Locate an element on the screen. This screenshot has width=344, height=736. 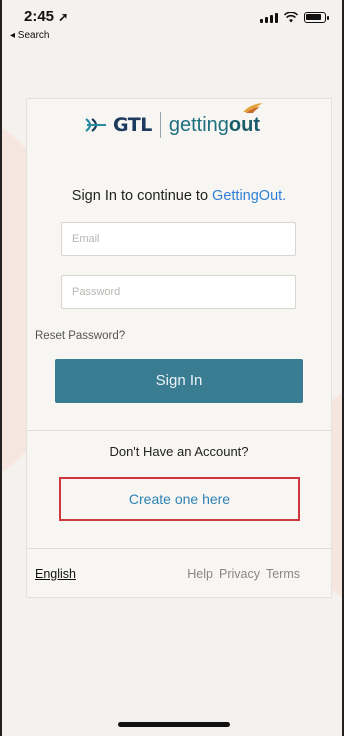
gtl-swoosh-icon is located at coordinates (95, 125).